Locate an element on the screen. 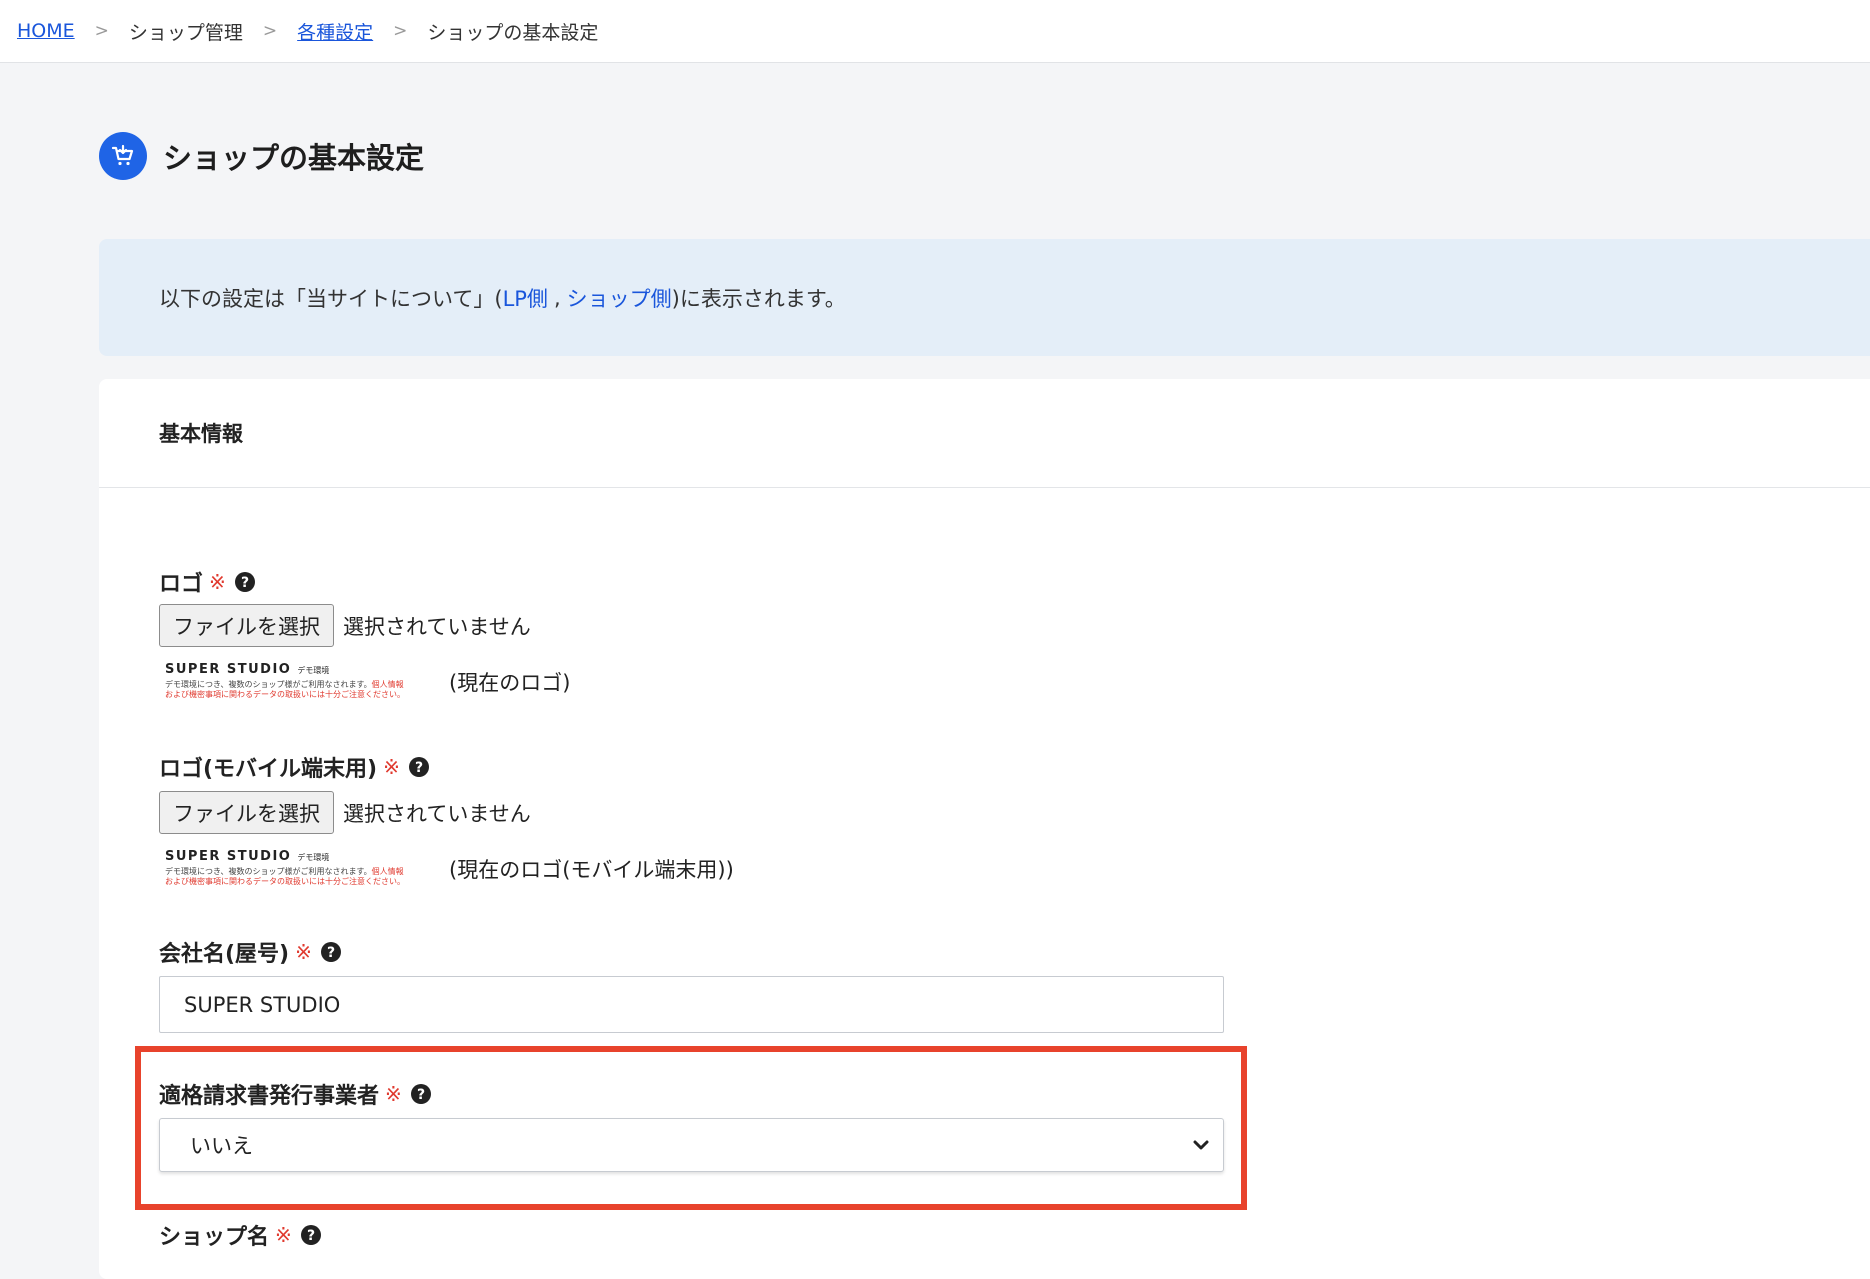  breadcrumb-home-link: HOME is located at coordinates (46, 31).